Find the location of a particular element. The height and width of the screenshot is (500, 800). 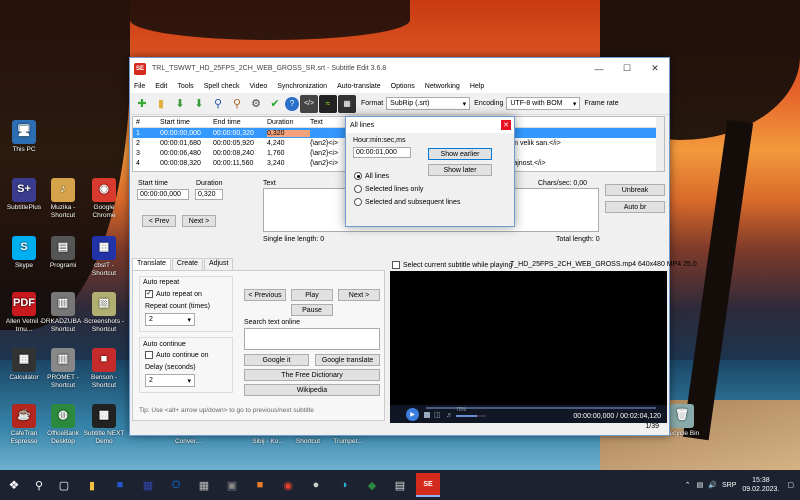

menu-tools: Tools is located at coordinates (185, 86).